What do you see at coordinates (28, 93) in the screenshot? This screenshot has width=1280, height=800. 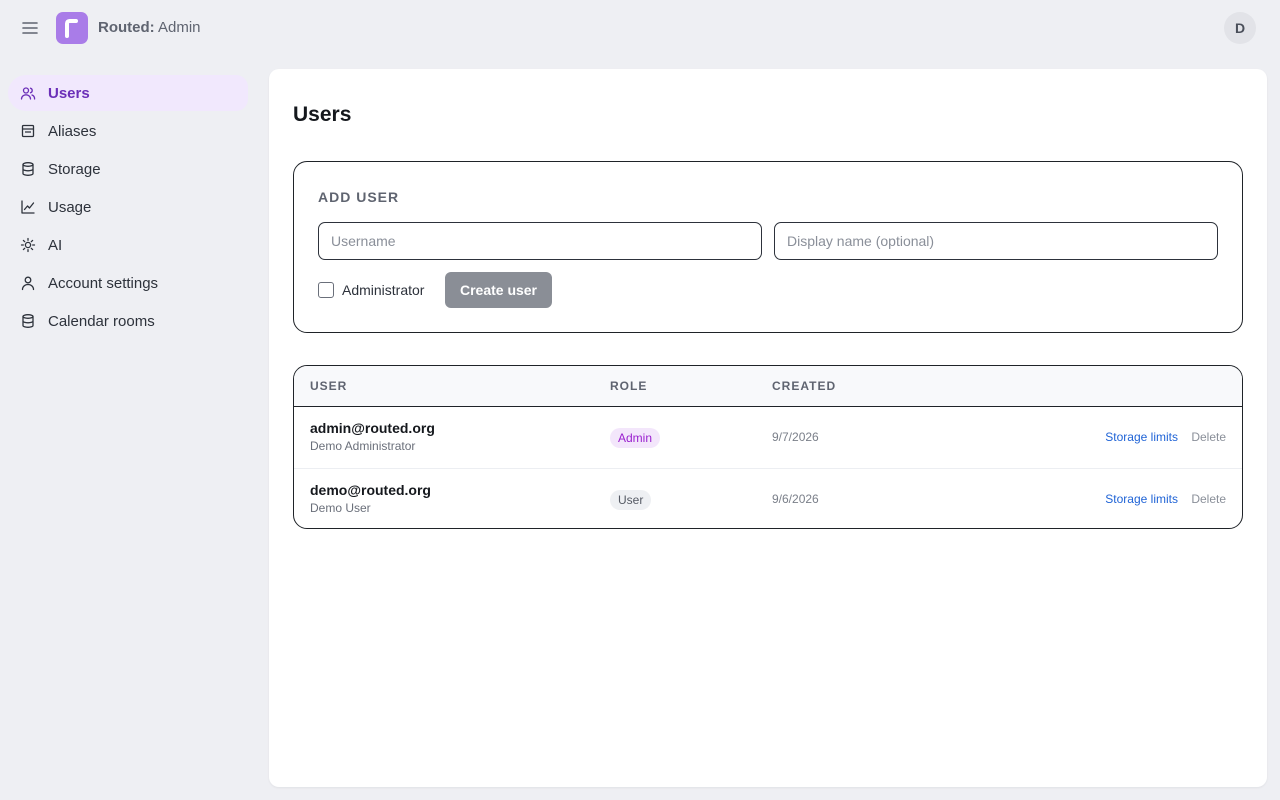 I see `users-icon` at bounding box center [28, 93].